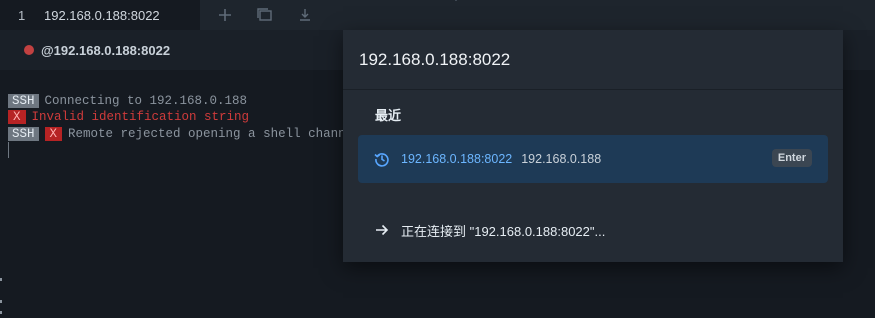 The height and width of the screenshot is (318, 875). What do you see at coordinates (384, 159) in the screenshot?
I see `history-icon` at bounding box center [384, 159].